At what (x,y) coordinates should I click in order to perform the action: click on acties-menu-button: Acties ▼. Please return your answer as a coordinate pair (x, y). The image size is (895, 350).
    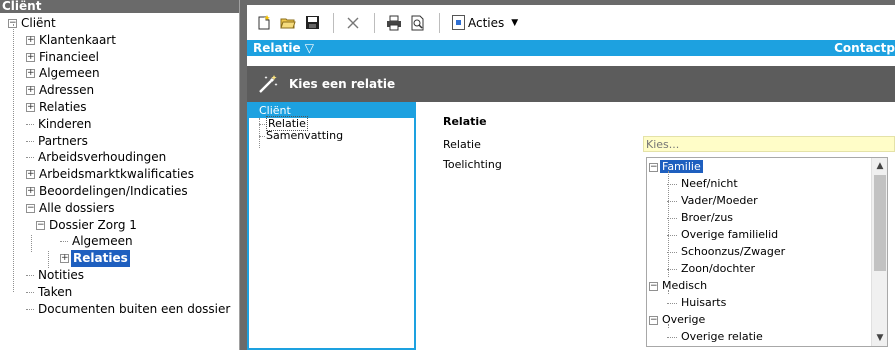
    Looking at the image, I should click on (485, 22).